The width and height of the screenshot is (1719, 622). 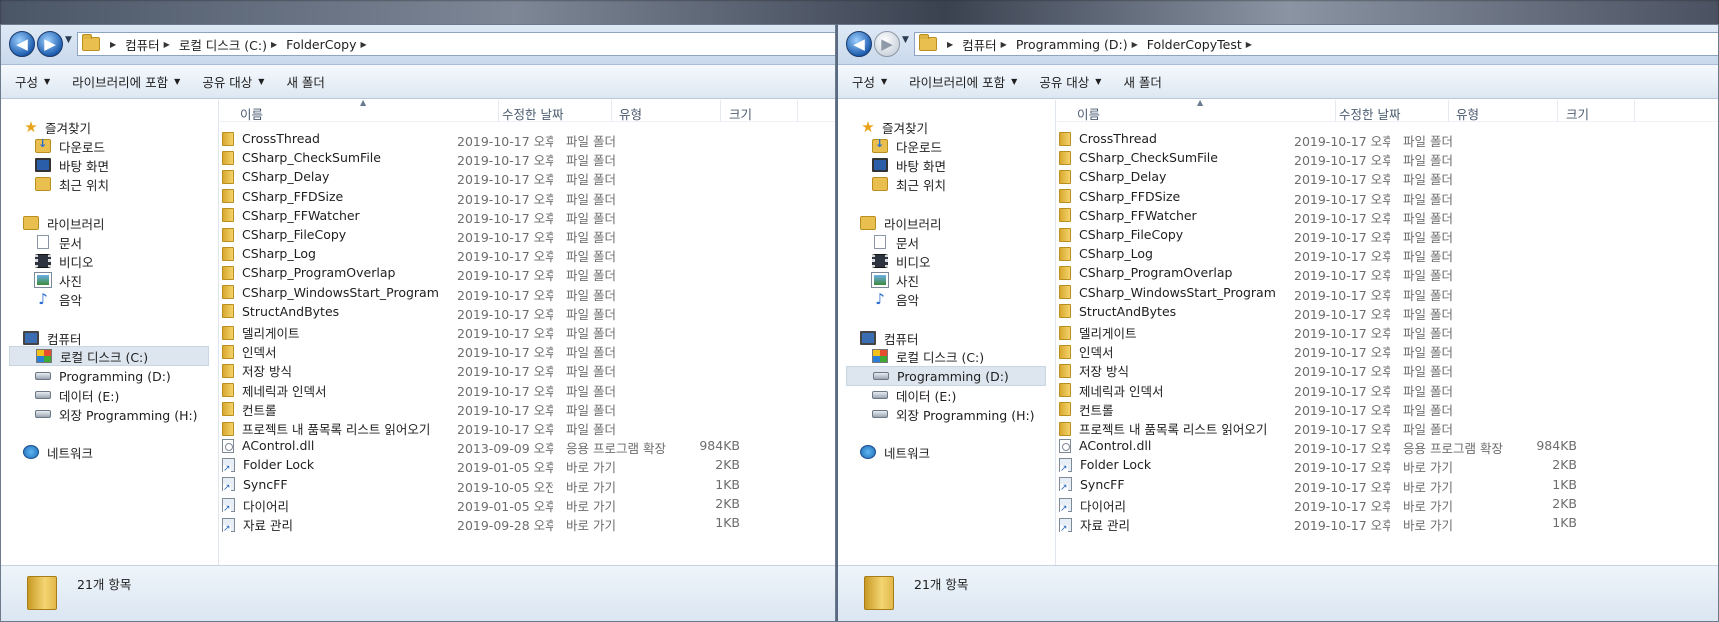 What do you see at coordinates (142, 44) in the screenshot?
I see `breadcrumb-computer: 컴퓨터` at bounding box center [142, 44].